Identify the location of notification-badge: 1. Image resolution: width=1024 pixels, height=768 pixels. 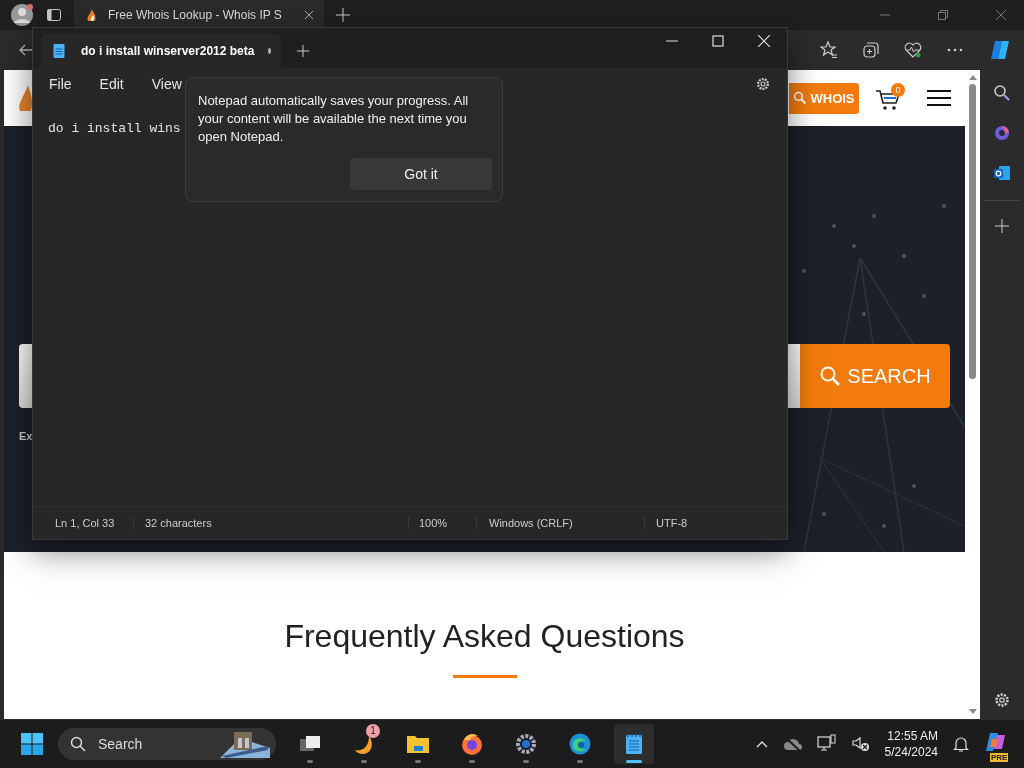
(373, 731).